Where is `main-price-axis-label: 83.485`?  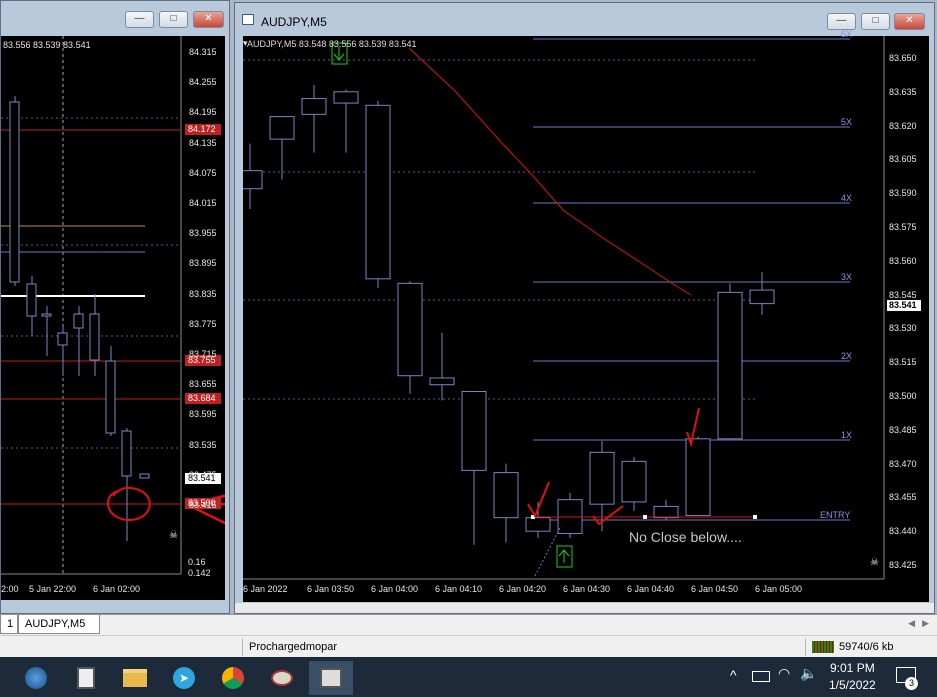 main-price-axis-label: 83.485 is located at coordinates (903, 429).